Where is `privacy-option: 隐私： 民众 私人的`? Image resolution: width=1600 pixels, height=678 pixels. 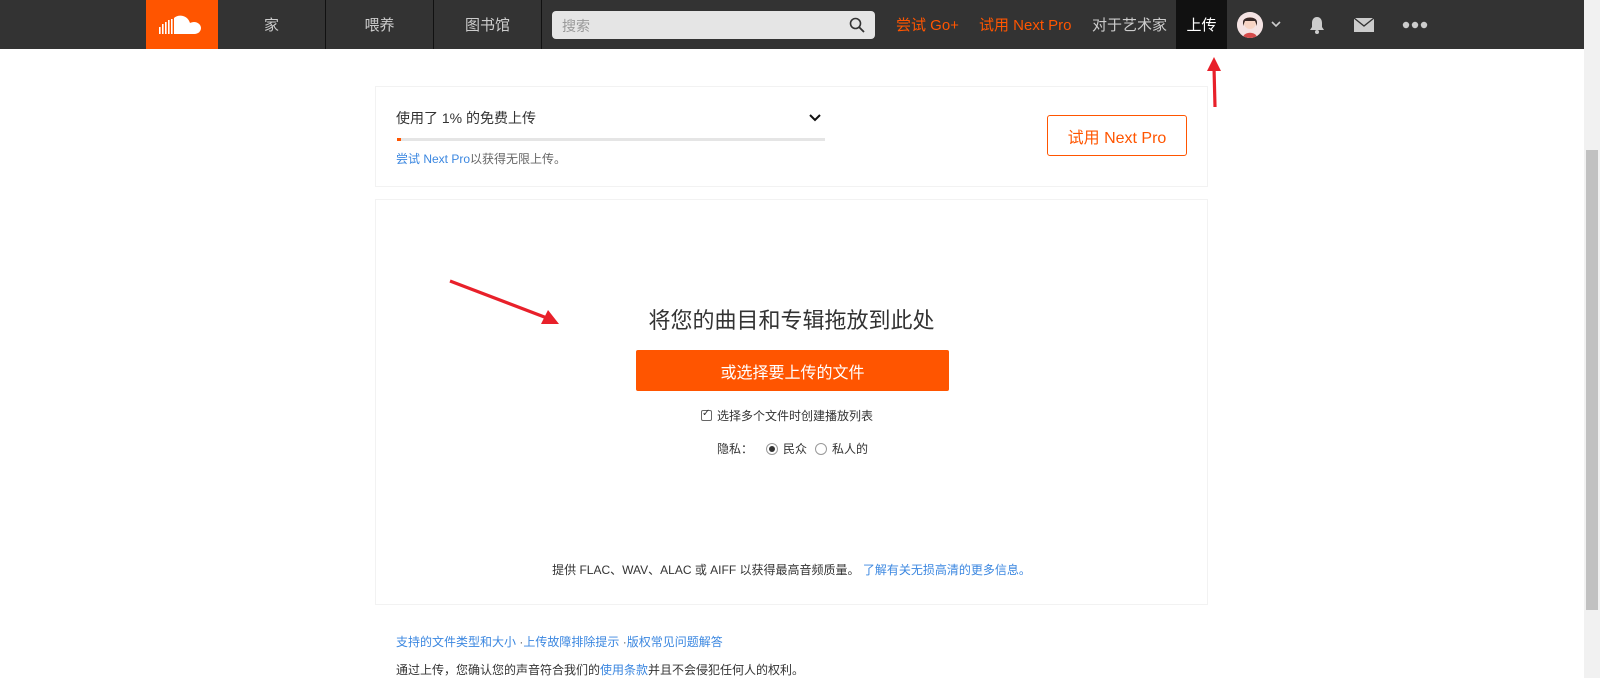 privacy-option: 隐私： 民众 私人的 is located at coordinates (796, 448).